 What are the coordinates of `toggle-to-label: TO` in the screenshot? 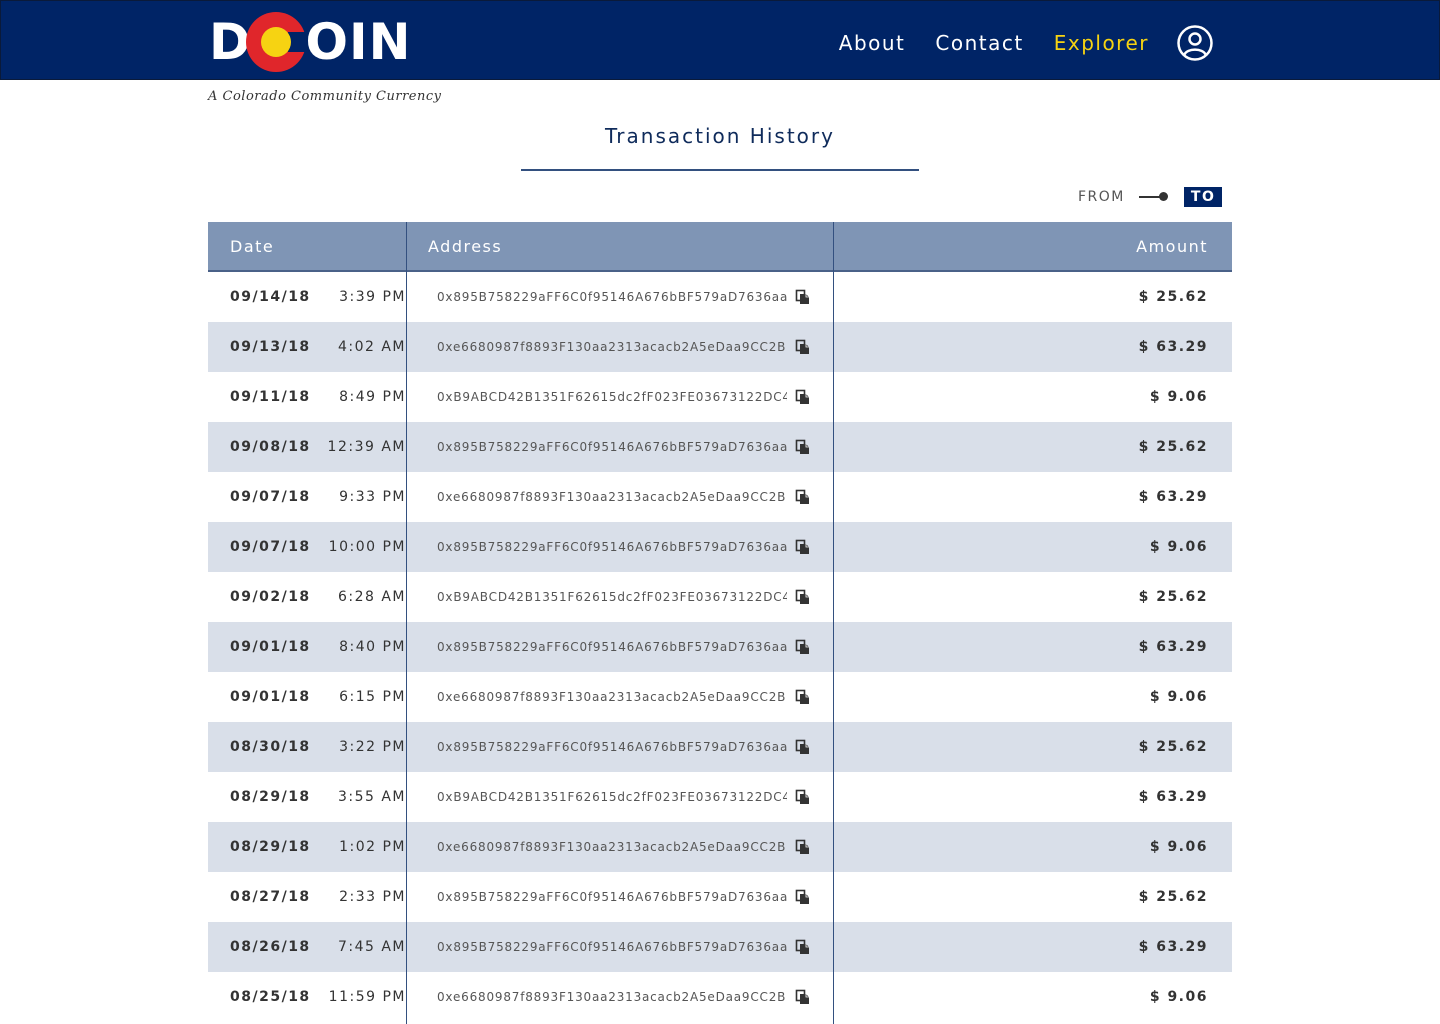 It's located at (1203, 197).